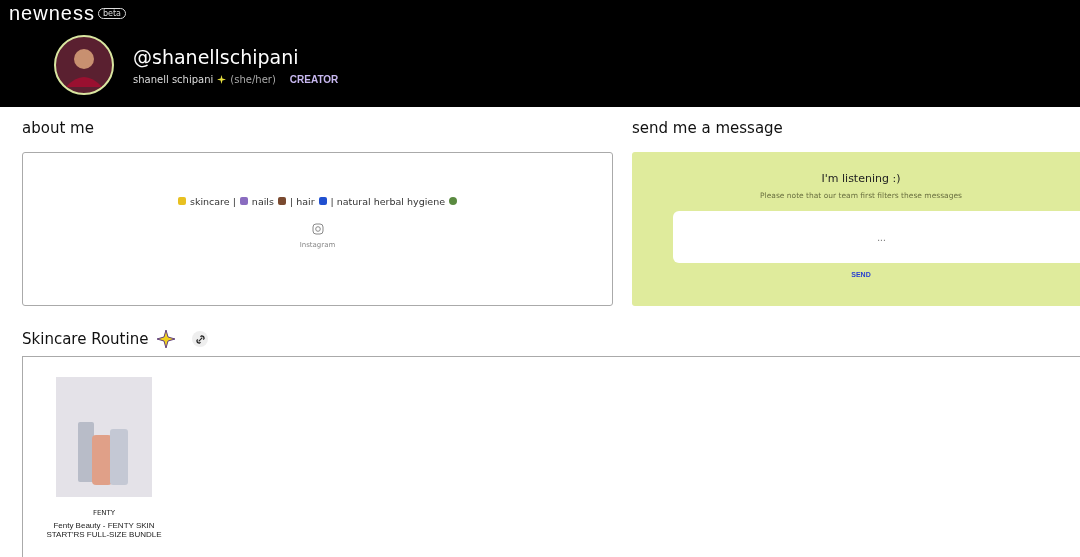  I want to click on message-heading: I'm listening :), so click(861, 178).